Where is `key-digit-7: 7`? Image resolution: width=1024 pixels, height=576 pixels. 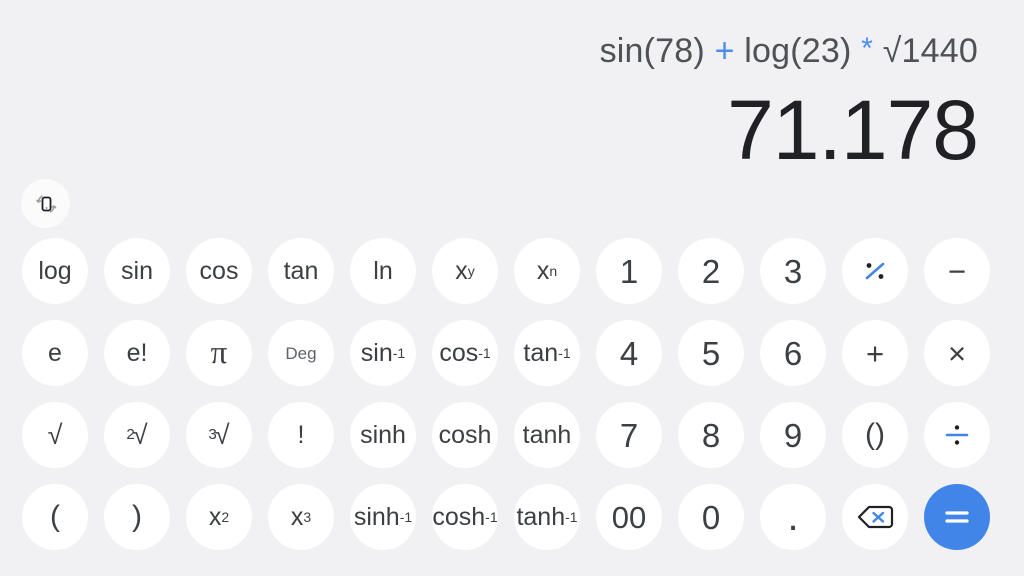
key-digit-7: 7 is located at coordinates (629, 435).